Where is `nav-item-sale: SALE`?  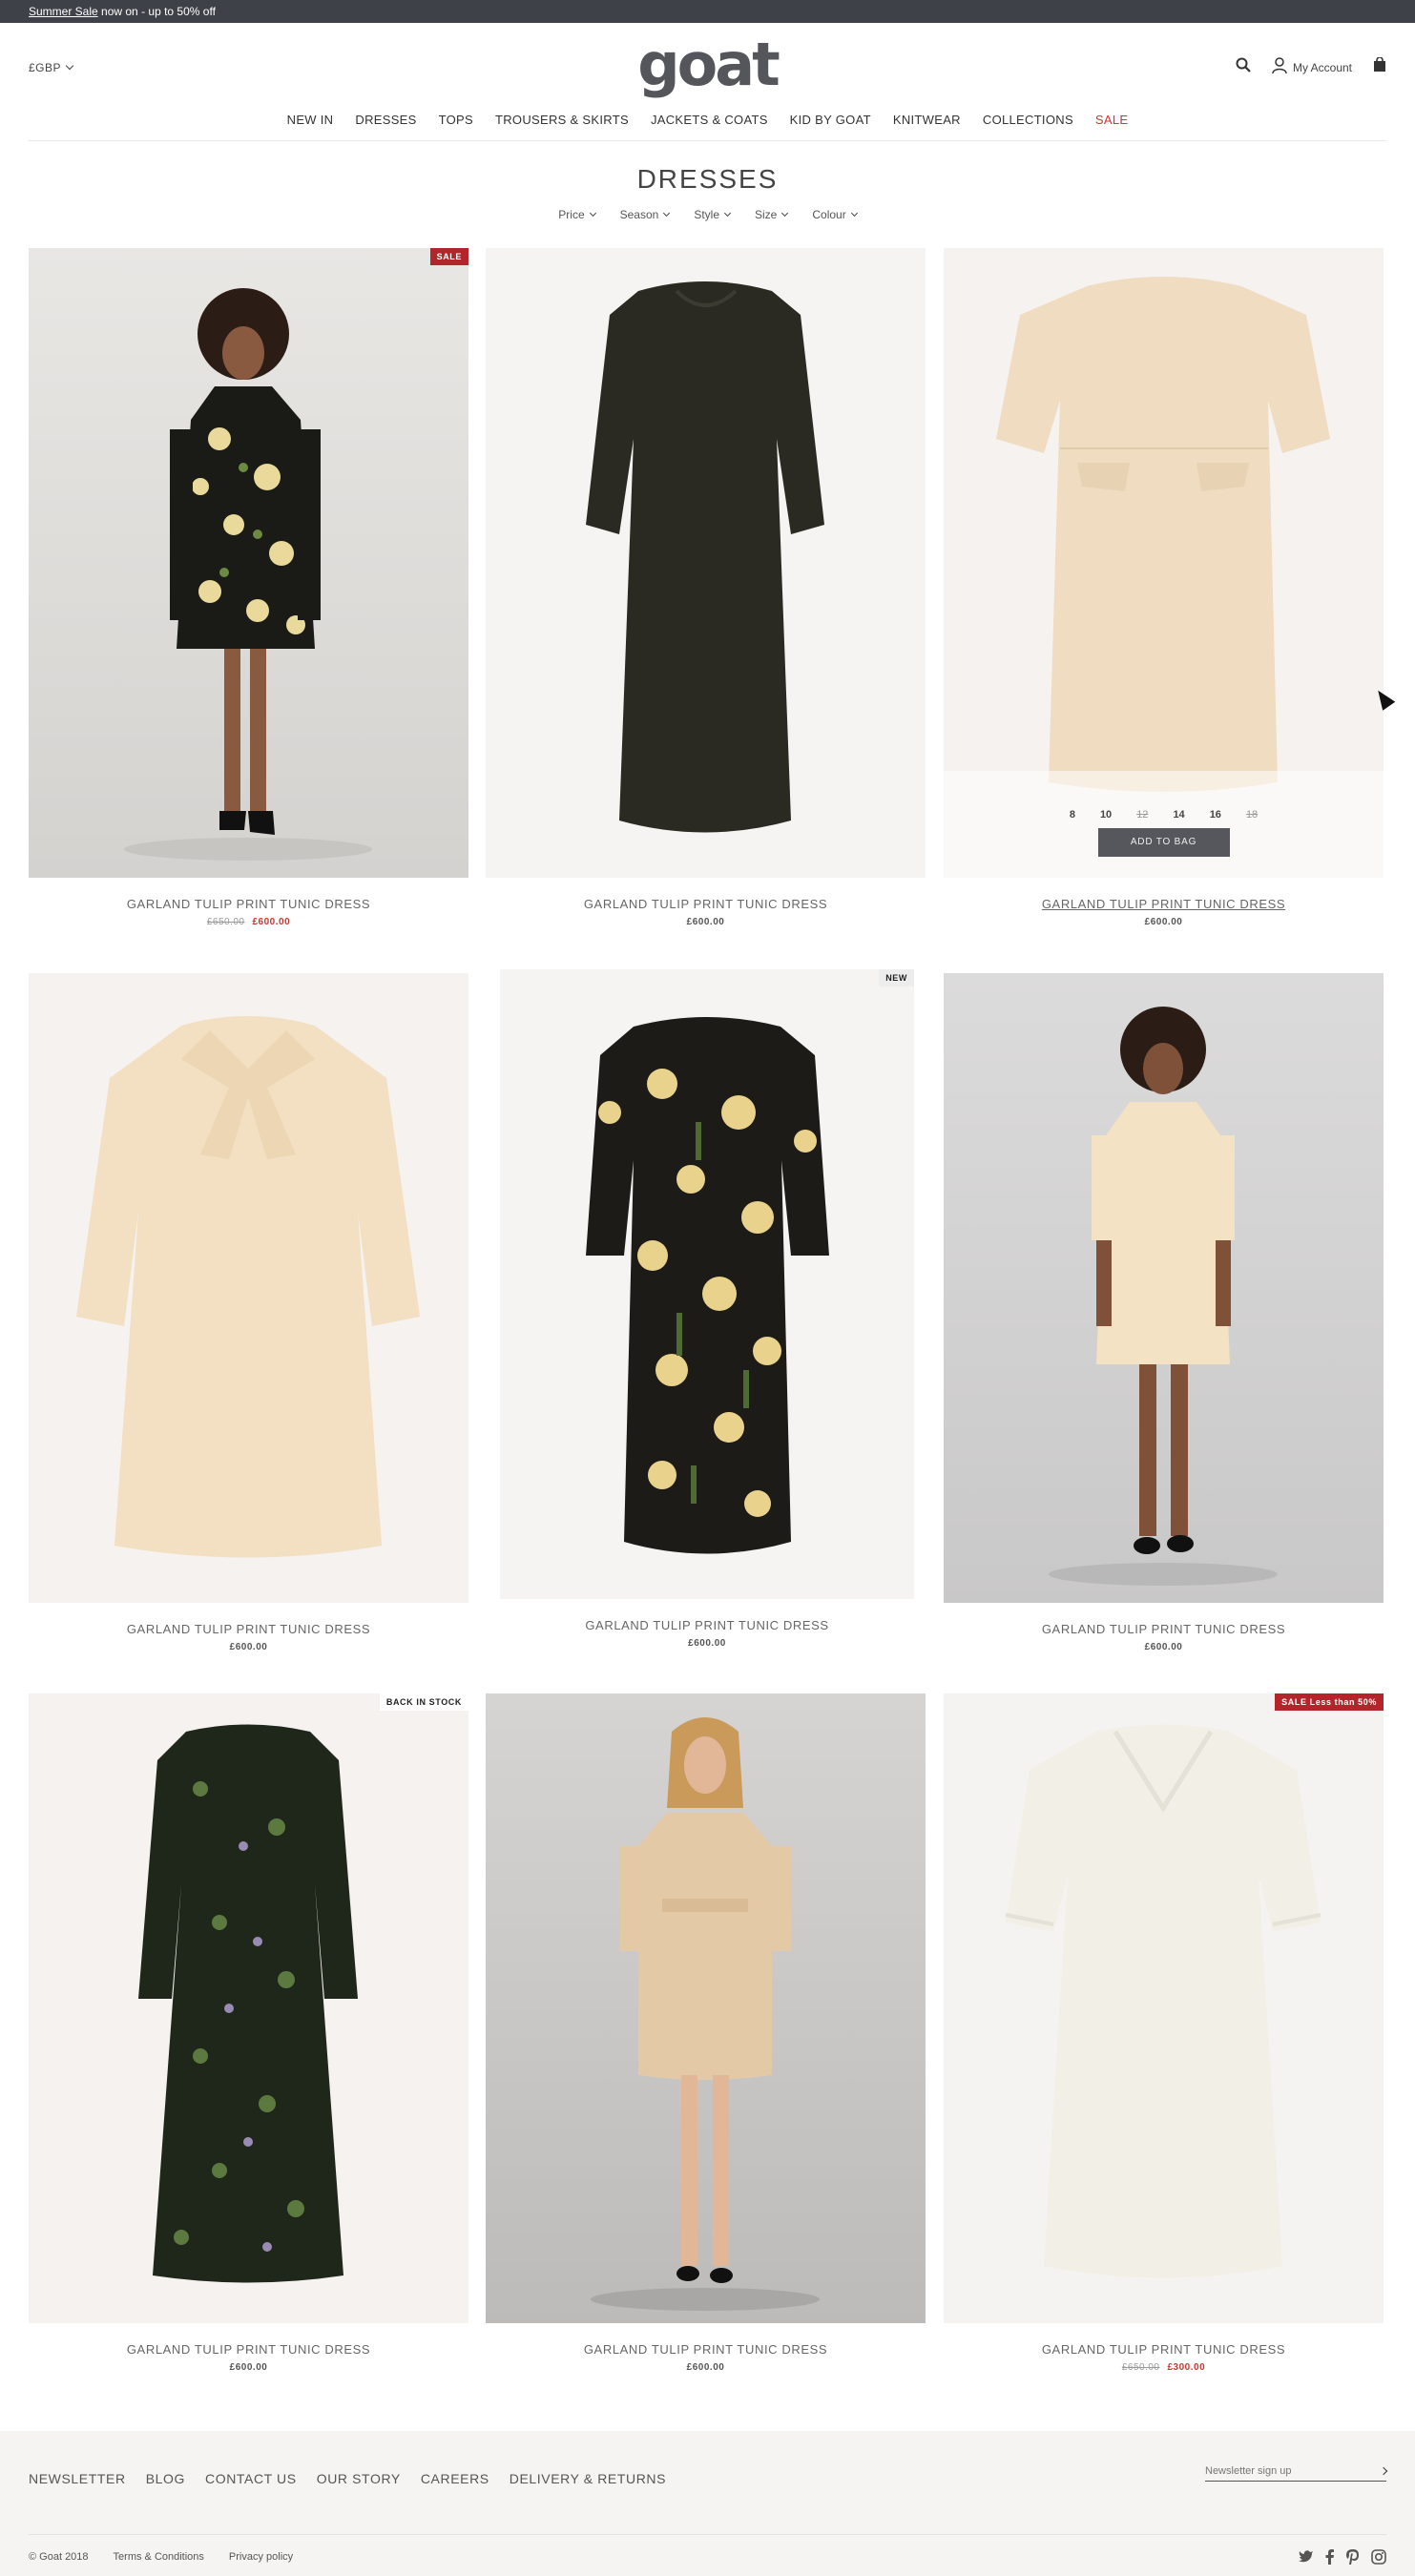 nav-item-sale: SALE is located at coordinates (1111, 120).